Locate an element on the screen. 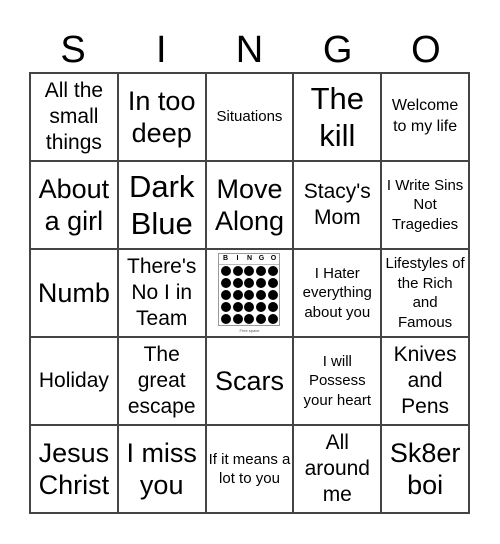 This screenshot has height=544, width=500. bingo-cell: Numb is located at coordinates (74, 293).